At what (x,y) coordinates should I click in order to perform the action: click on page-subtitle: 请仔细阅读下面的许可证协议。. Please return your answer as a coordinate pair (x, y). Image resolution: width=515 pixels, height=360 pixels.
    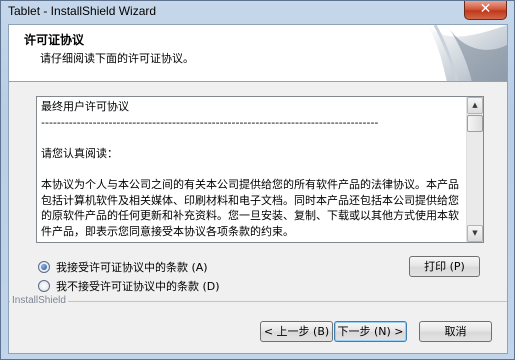
    Looking at the image, I should click on (117, 58).